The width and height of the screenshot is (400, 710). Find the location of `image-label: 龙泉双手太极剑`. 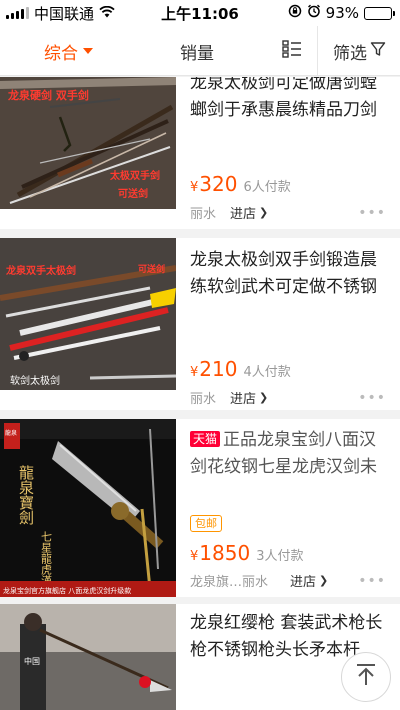

image-label: 龙泉双手太极剑 is located at coordinates (40, 270).